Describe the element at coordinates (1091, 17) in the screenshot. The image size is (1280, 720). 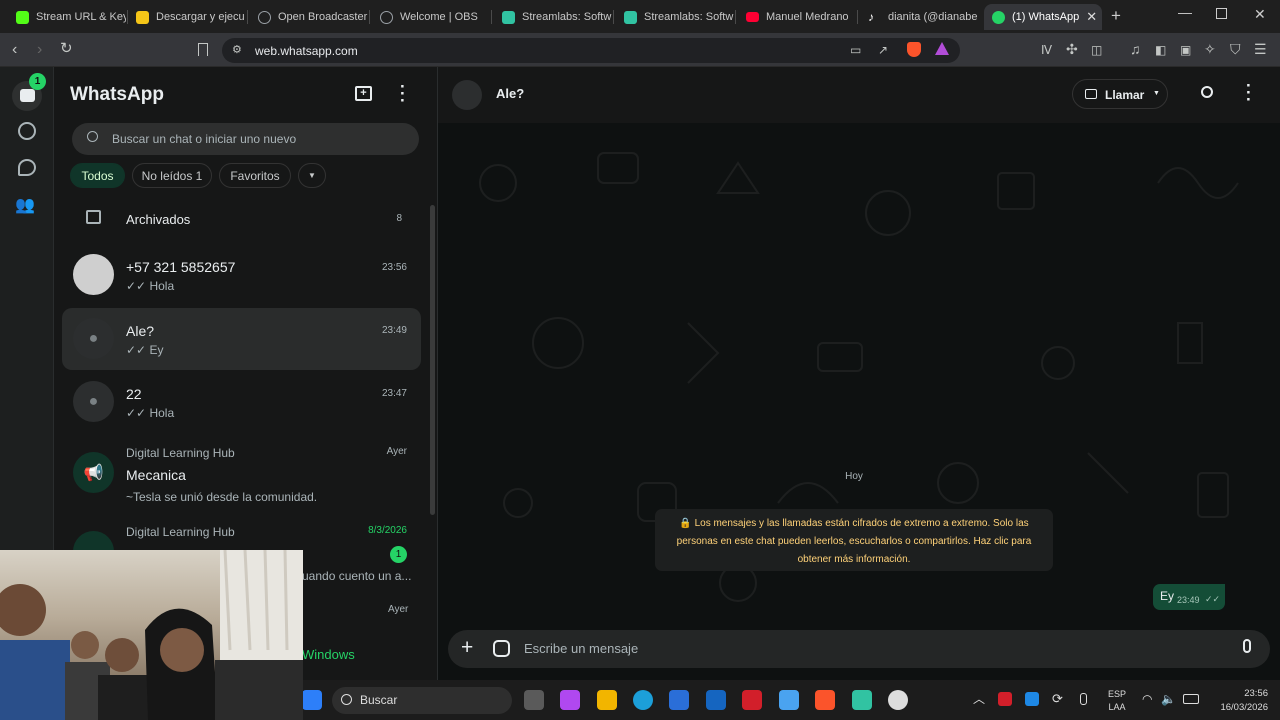
I see `close-tab-icon: ✕` at that location.